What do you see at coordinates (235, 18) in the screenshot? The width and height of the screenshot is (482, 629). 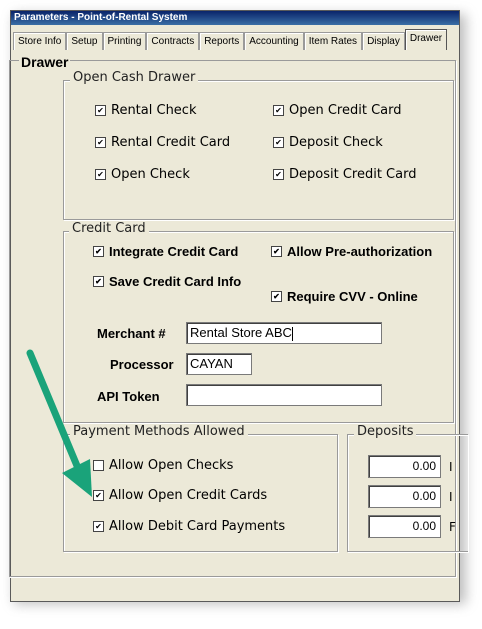 I see `window-title: Parameters - Point-of-Rental System` at bounding box center [235, 18].